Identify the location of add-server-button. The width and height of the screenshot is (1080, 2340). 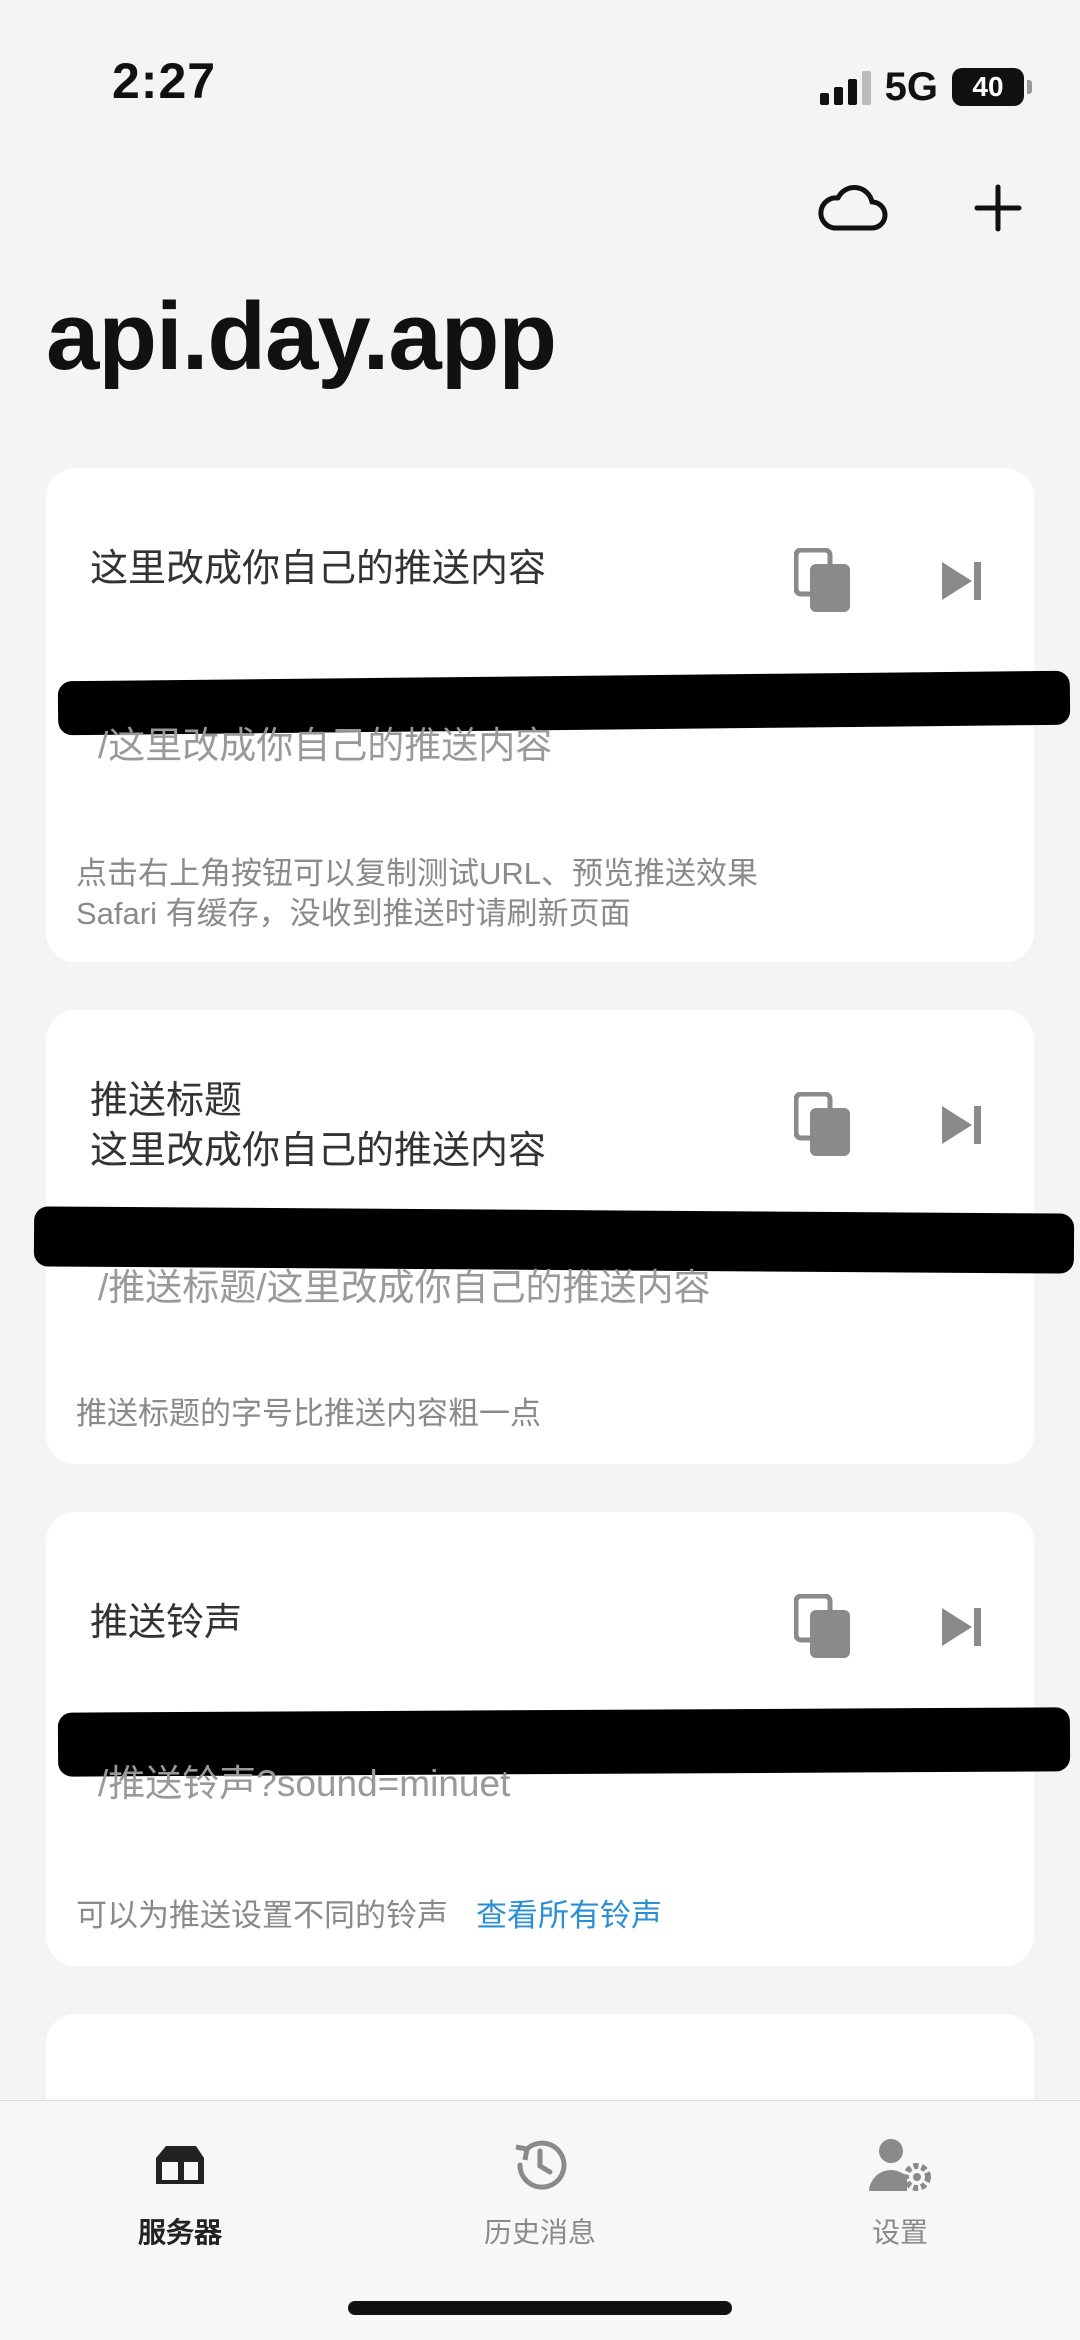
(998, 208).